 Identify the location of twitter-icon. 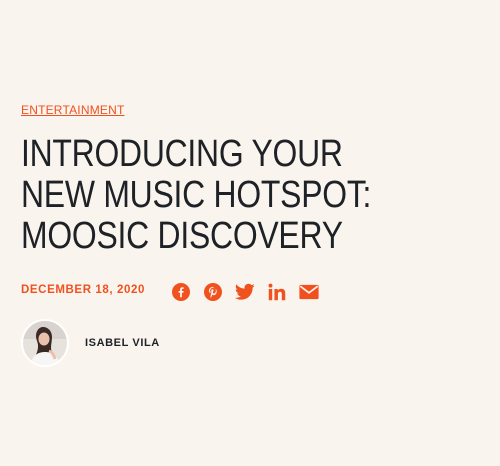
(245, 292).